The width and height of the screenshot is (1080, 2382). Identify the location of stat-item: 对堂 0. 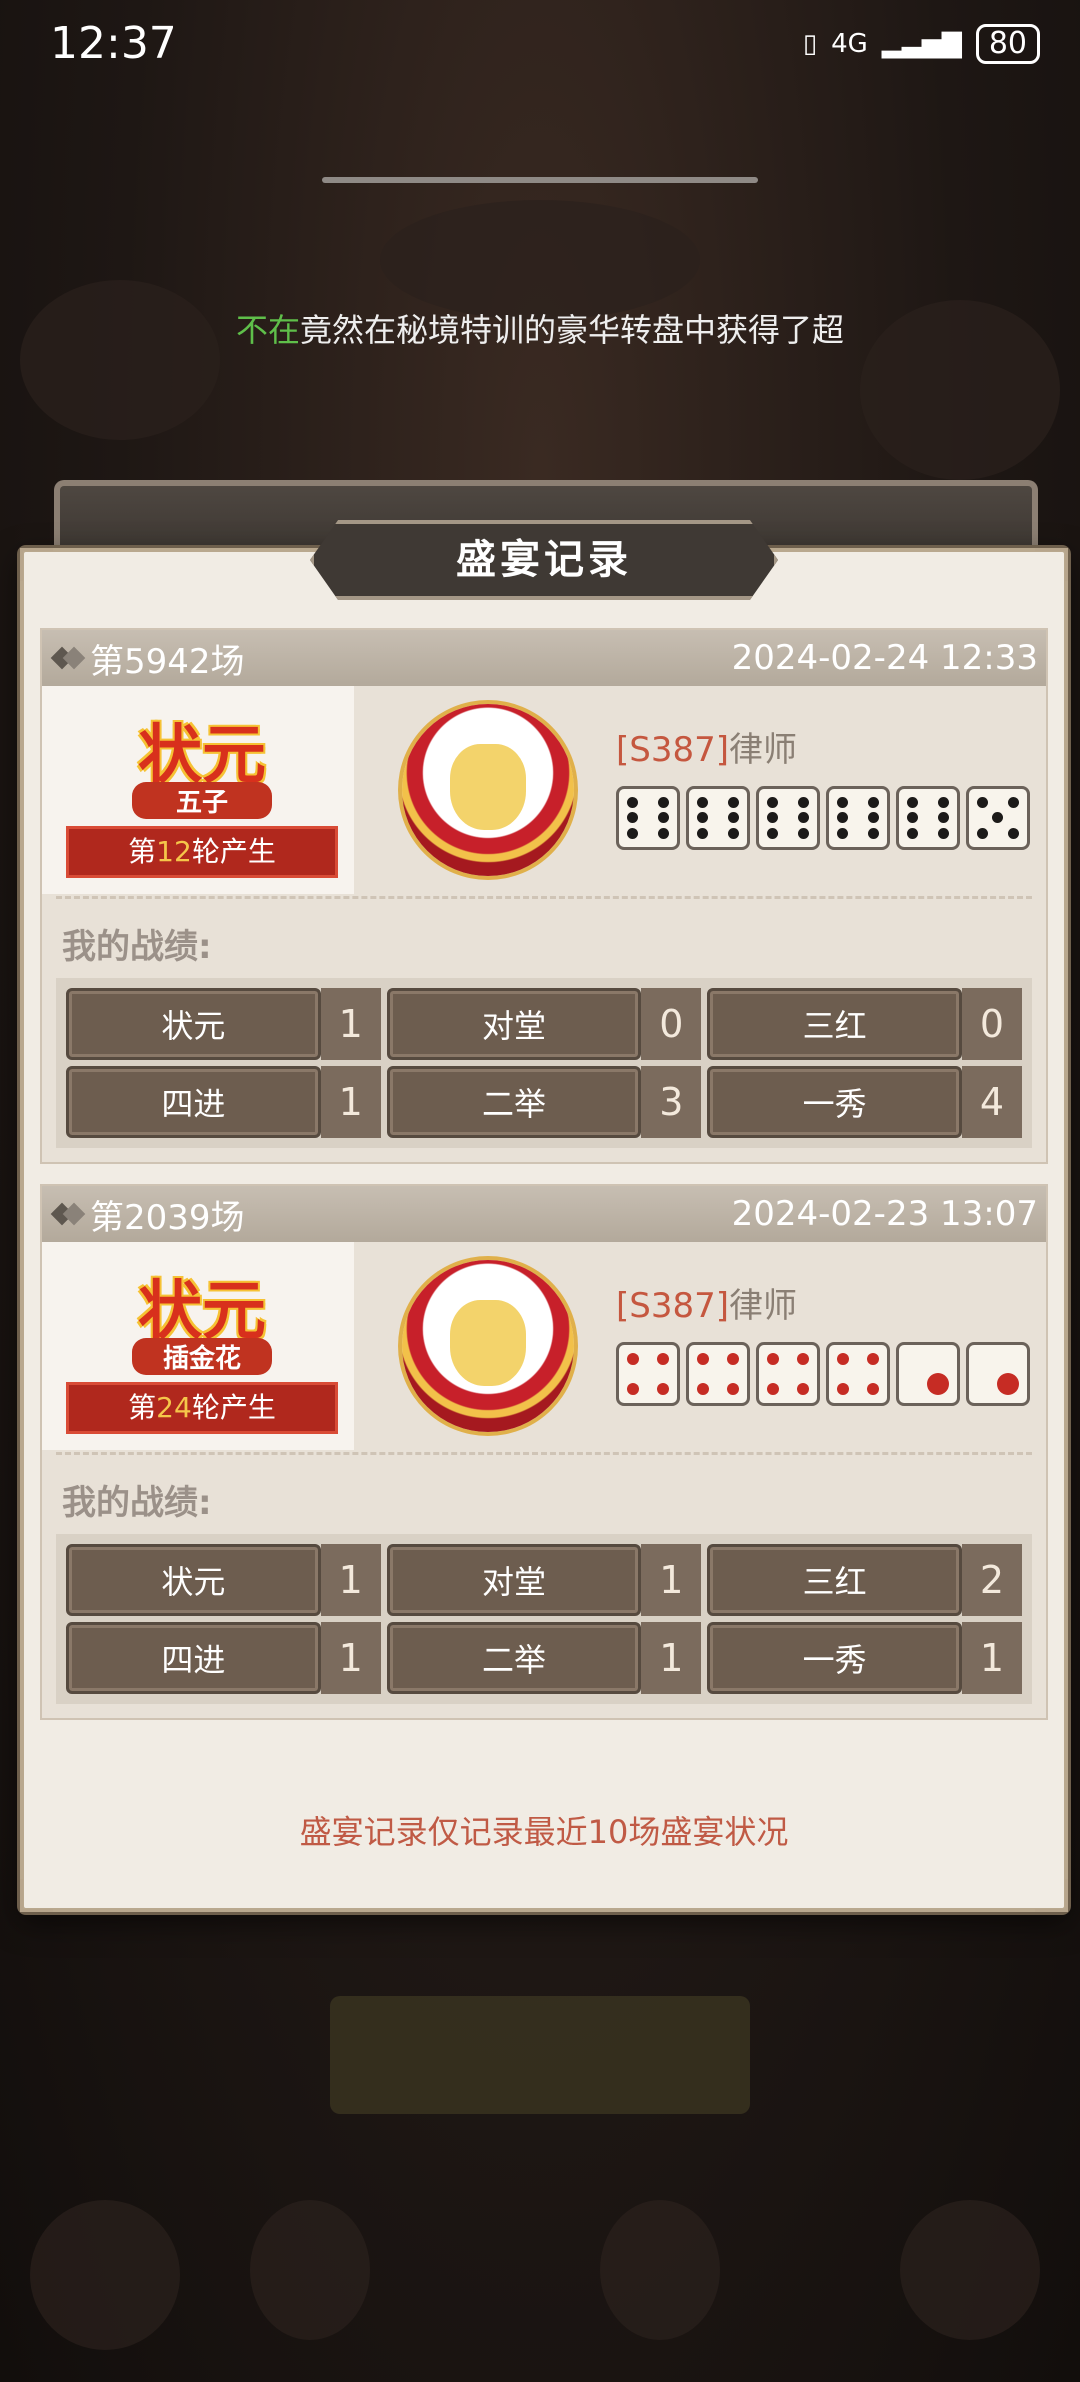
(544, 1024).